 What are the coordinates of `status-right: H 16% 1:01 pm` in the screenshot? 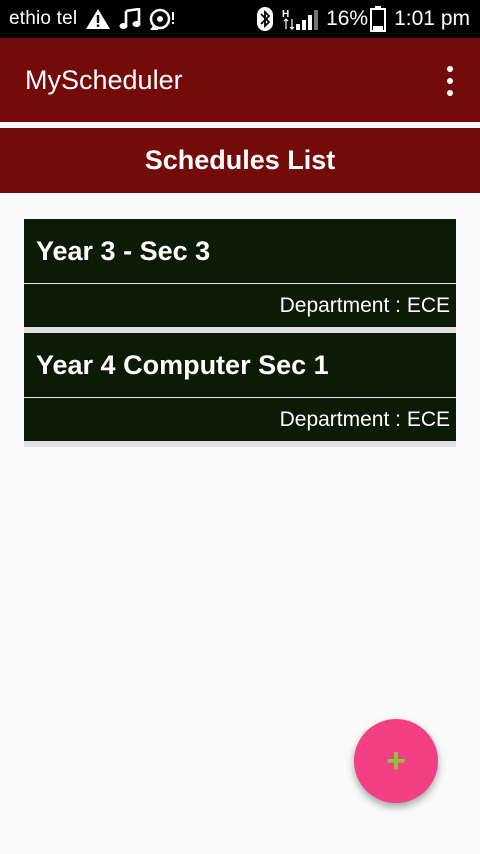 It's located at (359, 19).